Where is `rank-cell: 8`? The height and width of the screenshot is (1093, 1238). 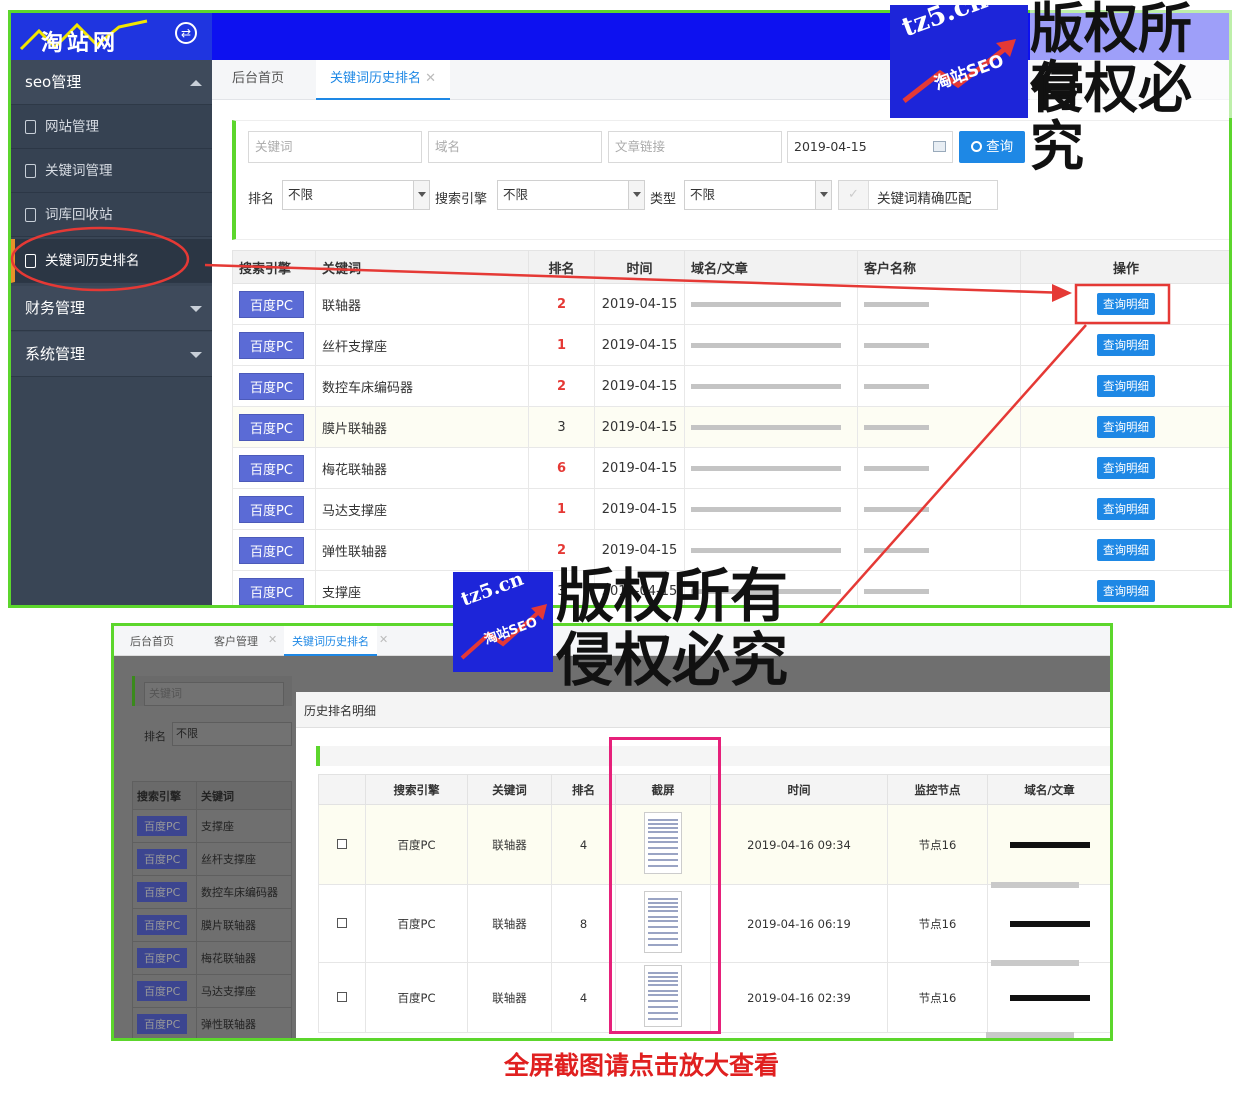
rank-cell: 8 is located at coordinates (583, 923).